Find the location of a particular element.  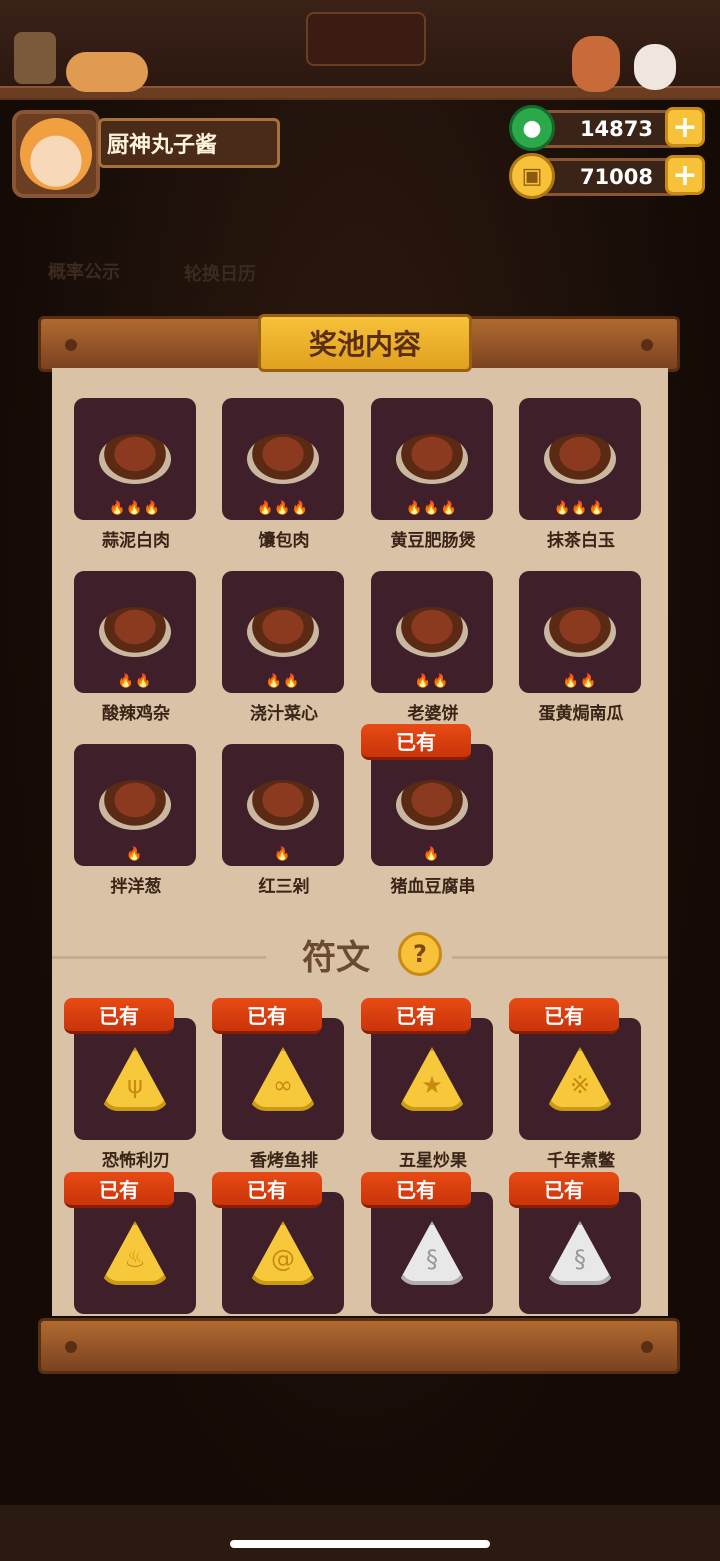

pot-rune-icon: ♨ is located at coordinates (135, 1253).